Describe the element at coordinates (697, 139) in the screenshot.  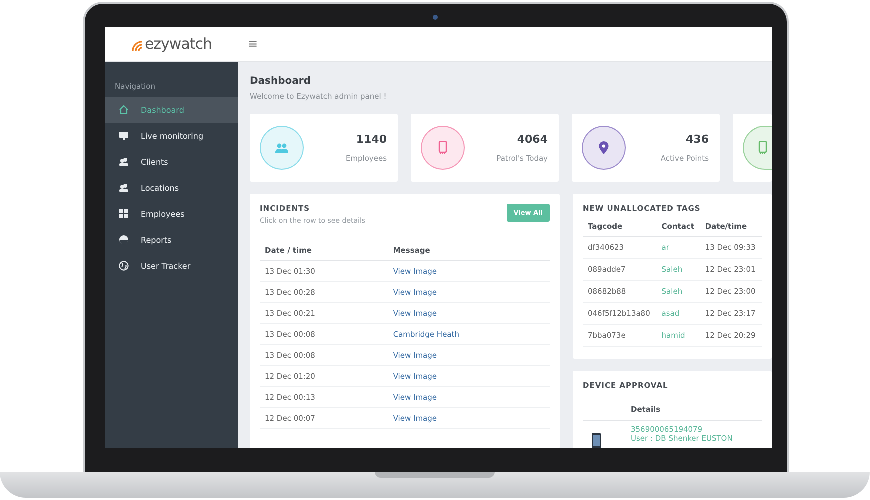
I see `stat-value: 436` at that location.